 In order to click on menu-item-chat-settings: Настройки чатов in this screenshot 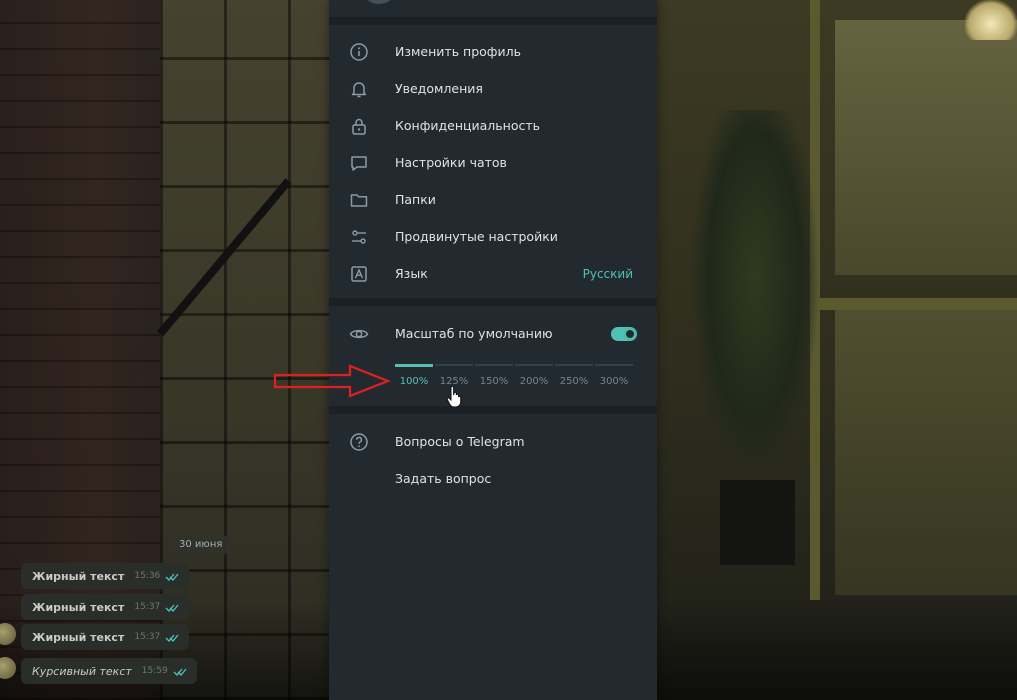, I will do `click(493, 162)`.